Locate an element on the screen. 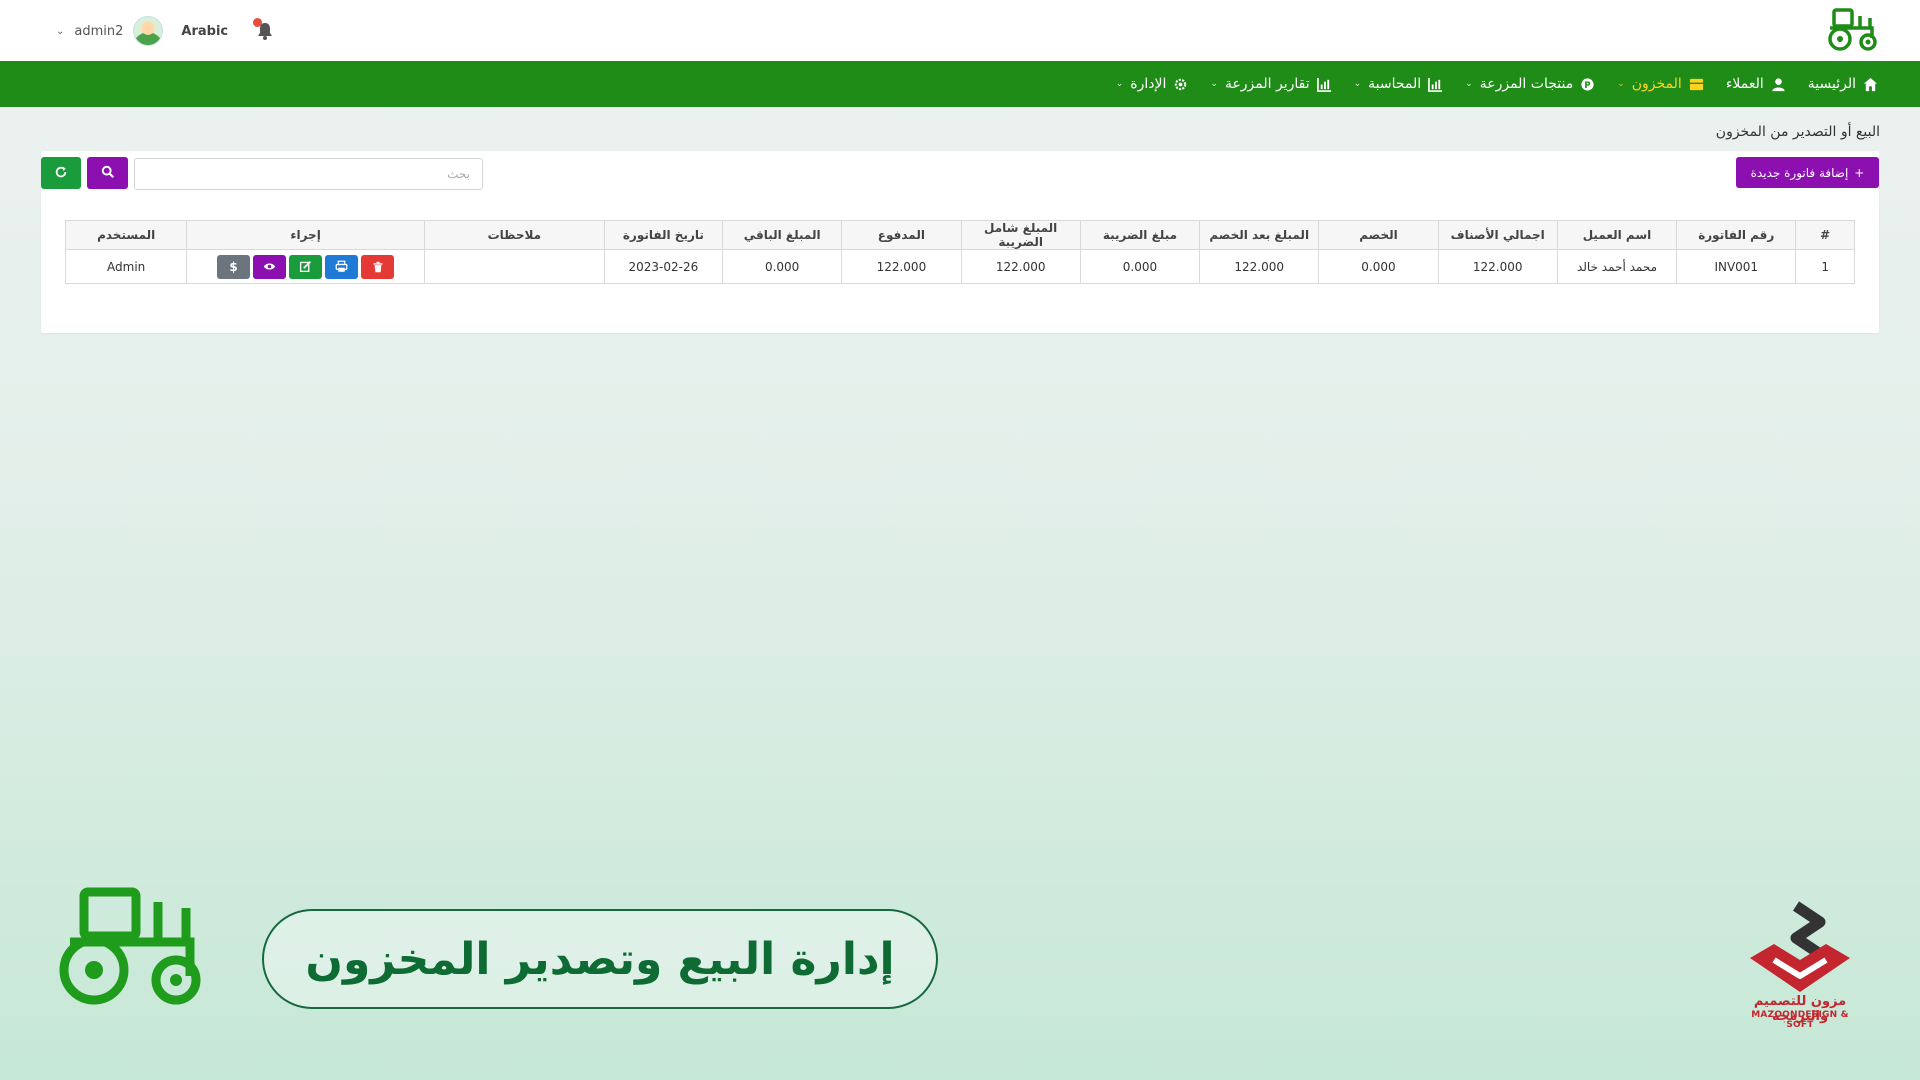 This screenshot has width=1920, height=1080. gear-icon is located at coordinates (1181, 84).